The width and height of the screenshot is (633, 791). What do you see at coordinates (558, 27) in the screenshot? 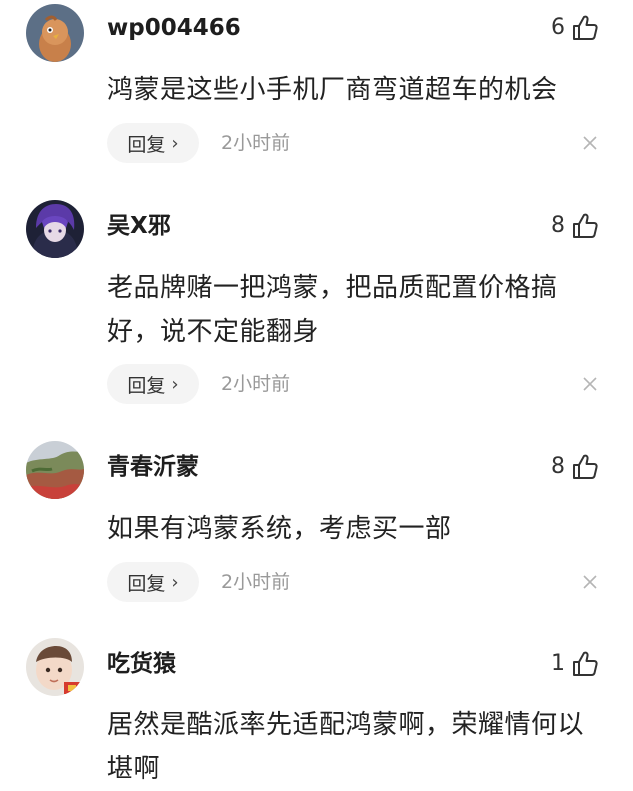
I see `like-count: 6` at bounding box center [558, 27].